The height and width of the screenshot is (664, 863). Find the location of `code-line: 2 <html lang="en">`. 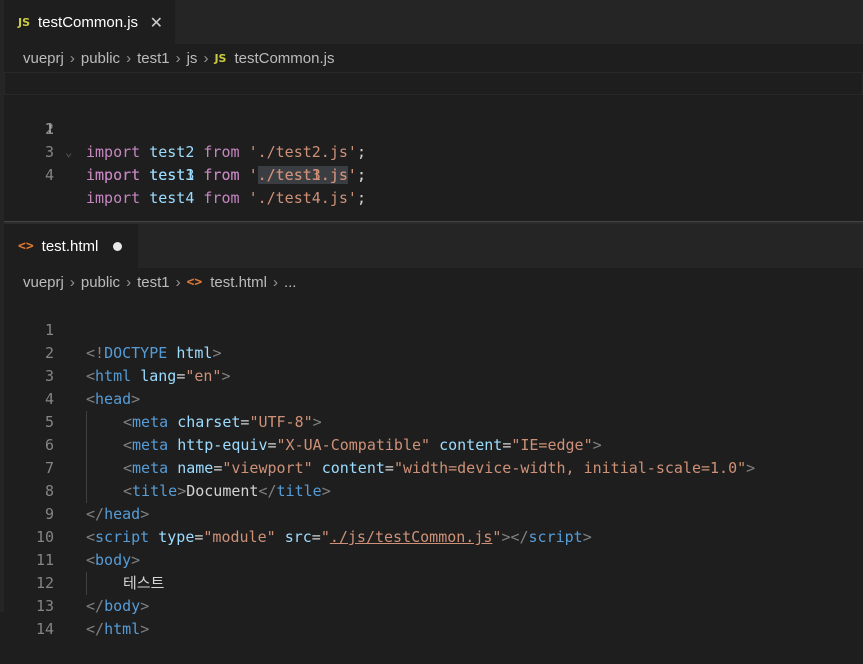

code-line: 2 <html lang="en"> is located at coordinates (433, 352).